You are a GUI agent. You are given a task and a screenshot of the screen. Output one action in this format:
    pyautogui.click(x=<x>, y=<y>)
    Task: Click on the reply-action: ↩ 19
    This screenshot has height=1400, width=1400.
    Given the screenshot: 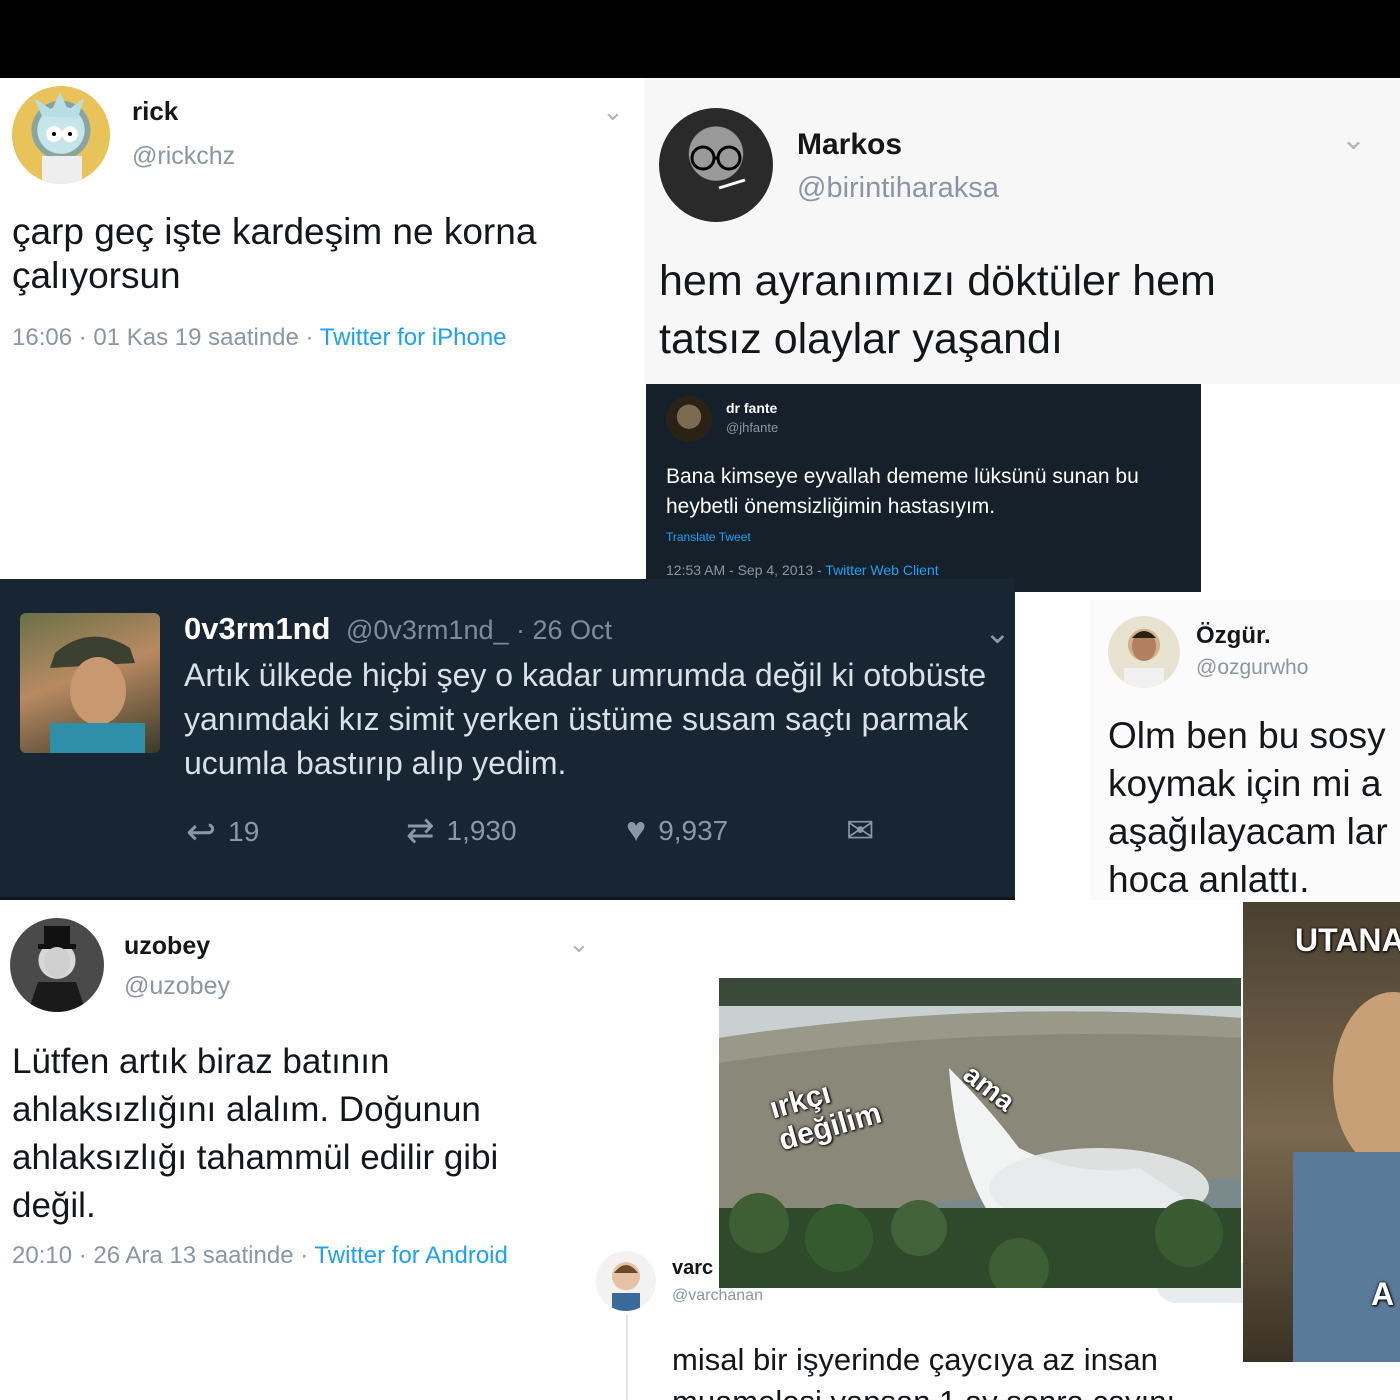 What is the action you would take?
    pyautogui.click(x=222, y=832)
    